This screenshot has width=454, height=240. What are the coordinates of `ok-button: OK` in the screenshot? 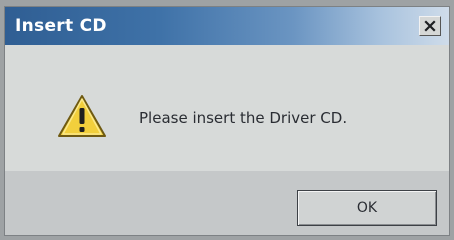 It's located at (367, 208).